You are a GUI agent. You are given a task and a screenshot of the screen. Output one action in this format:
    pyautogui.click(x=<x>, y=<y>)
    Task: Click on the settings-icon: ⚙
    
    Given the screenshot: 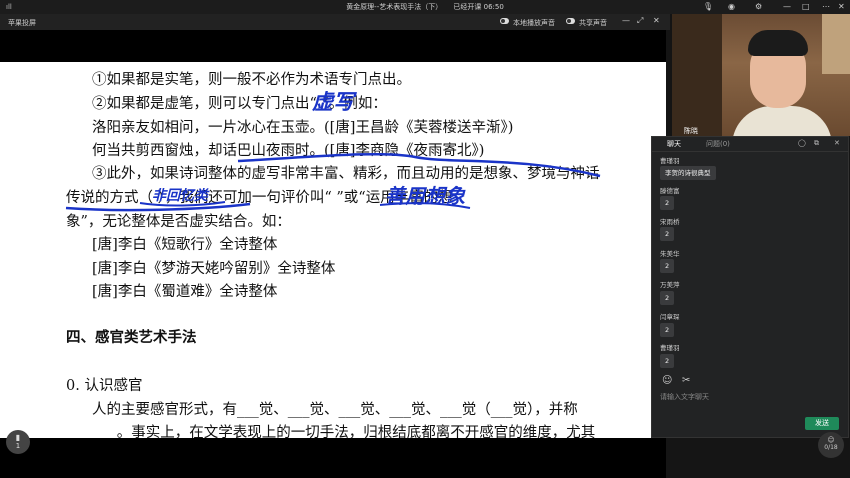 What is the action you would take?
    pyautogui.click(x=758, y=6)
    